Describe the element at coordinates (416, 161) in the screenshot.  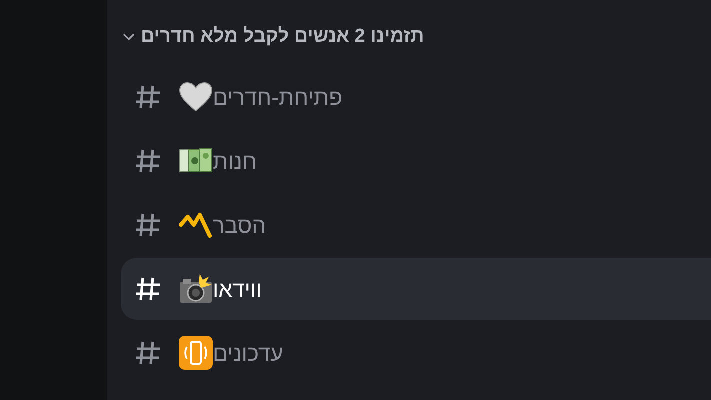
I see `channel-row: חנות` at that location.